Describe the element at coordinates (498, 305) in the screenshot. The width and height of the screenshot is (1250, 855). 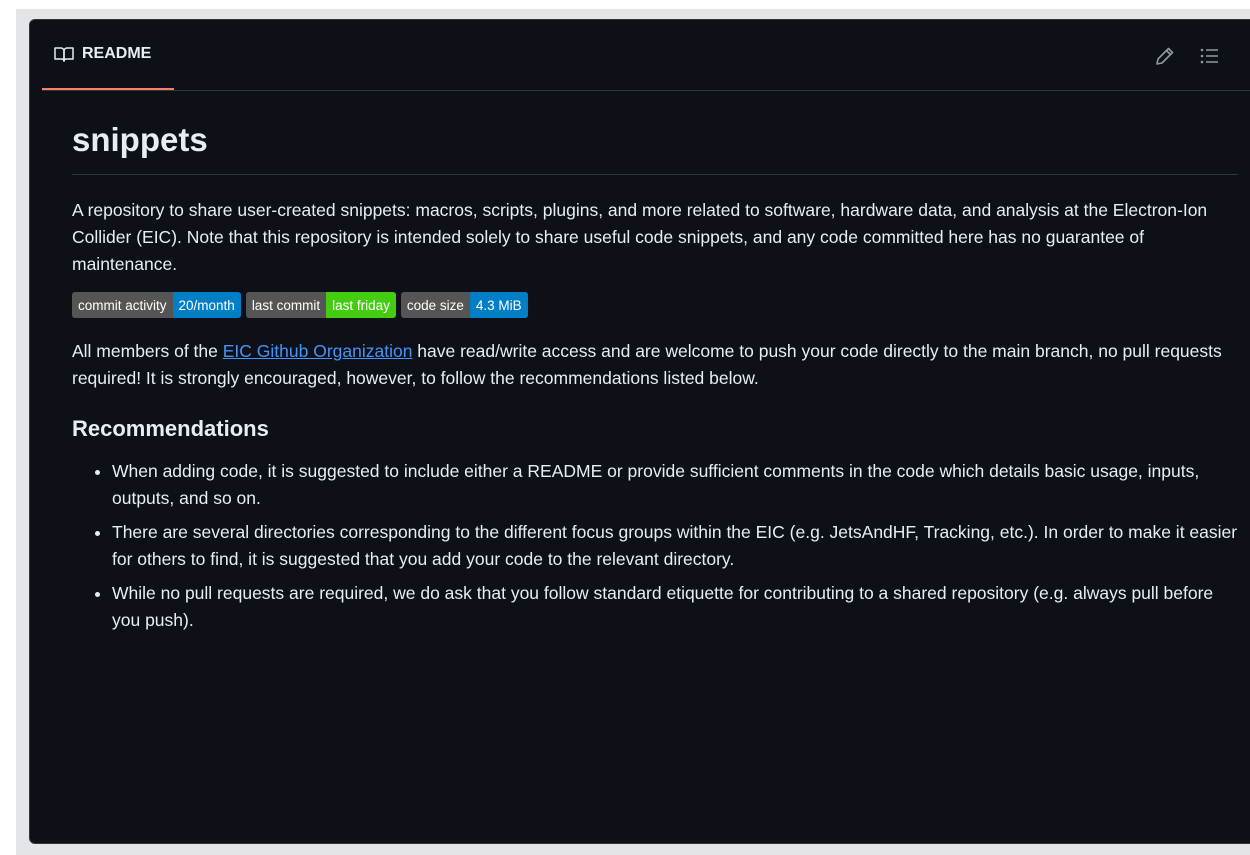
I see `badge-value: 4.3 MiB` at that location.